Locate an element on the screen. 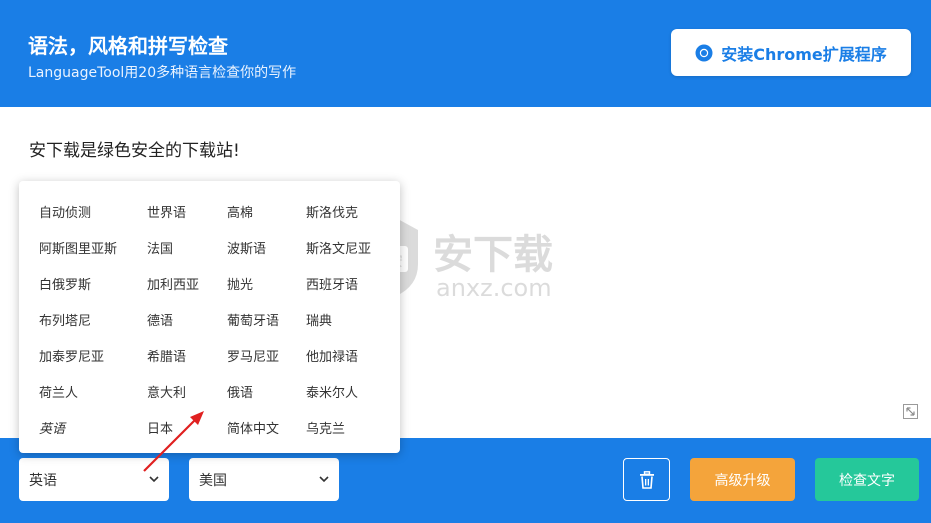  language-option-selected: 英语 is located at coordinates (52, 427).